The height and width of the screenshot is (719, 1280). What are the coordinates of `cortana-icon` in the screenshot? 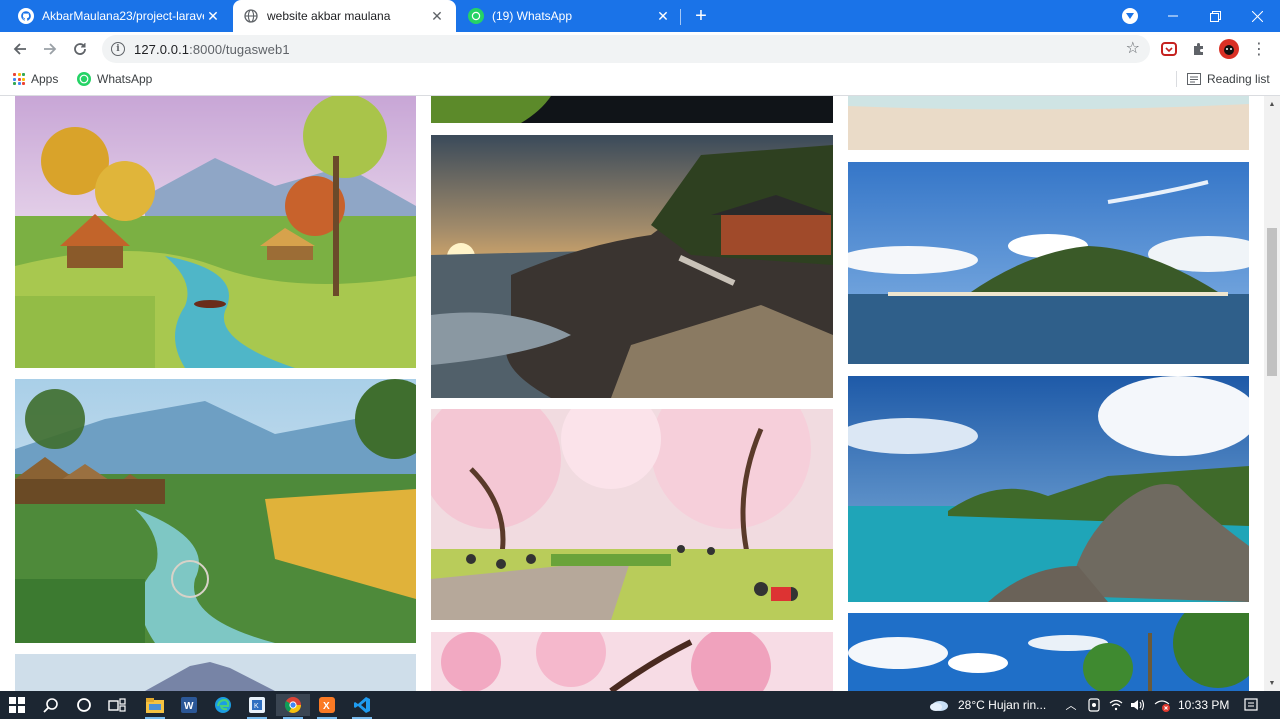 It's located at (84, 705).